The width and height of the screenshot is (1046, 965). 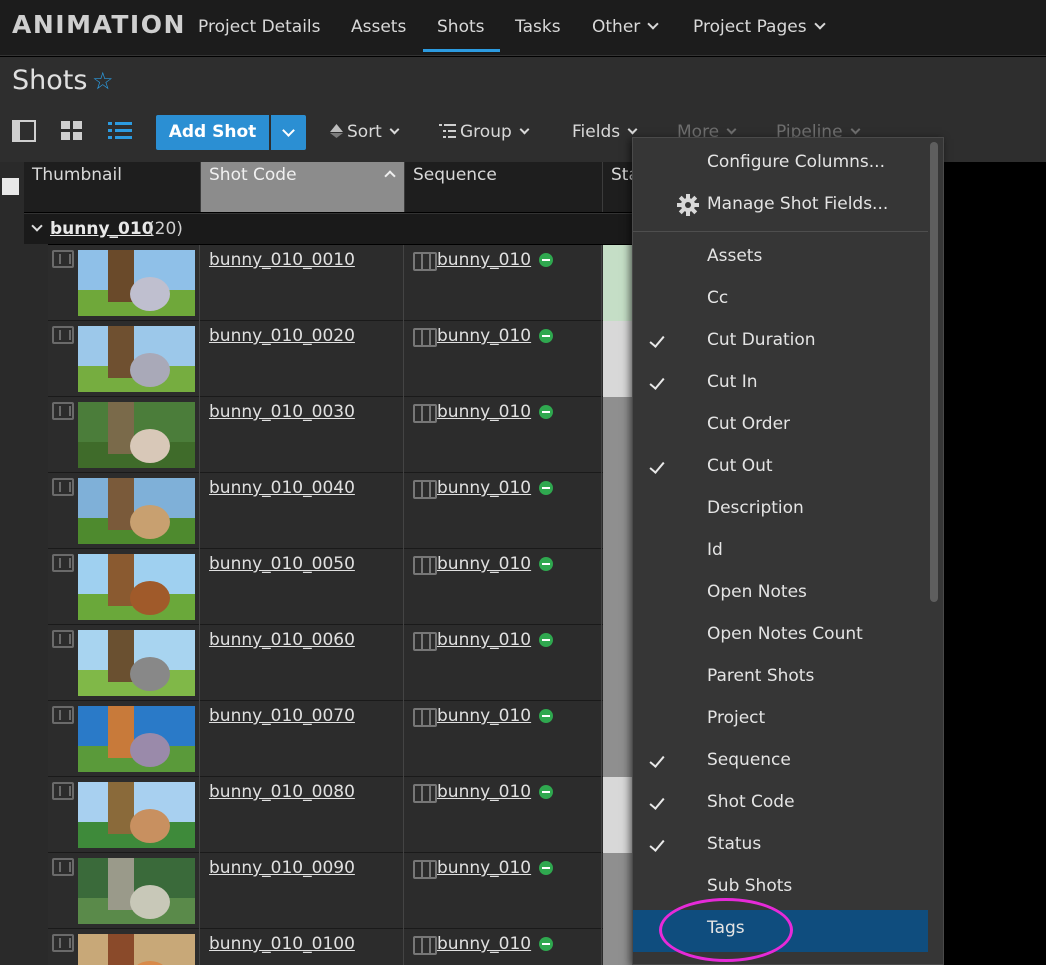 I want to click on add-shot-dropdown-button, so click(x=288, y=132).